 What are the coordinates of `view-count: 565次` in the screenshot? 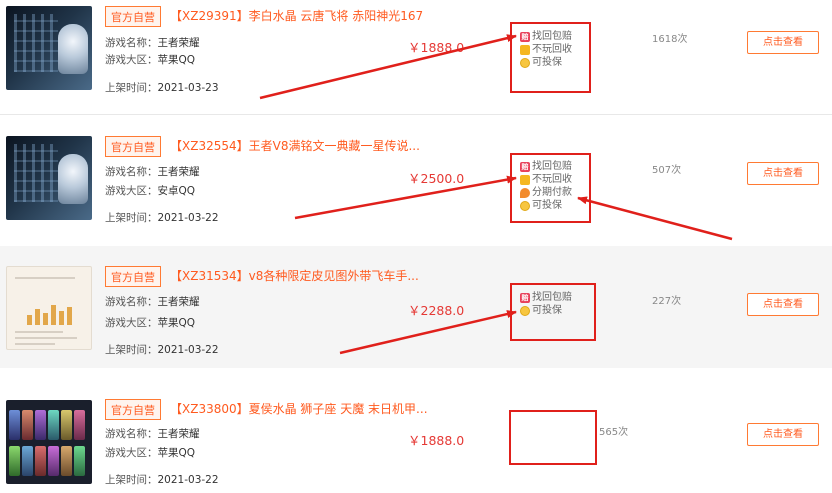 It's located at (614, 432).